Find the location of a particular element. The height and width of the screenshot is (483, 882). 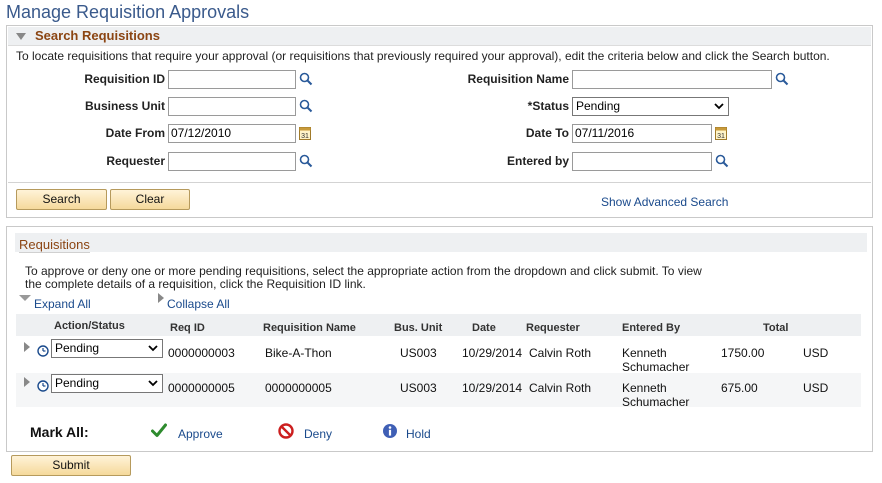

requisition-name-input is located at coordinates (672, 79).